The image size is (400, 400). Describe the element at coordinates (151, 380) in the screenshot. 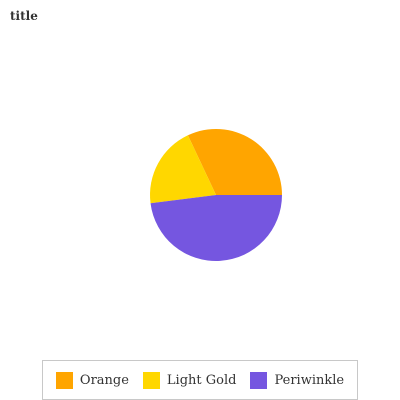

I see `legend-swatch-light-gold` at that location.